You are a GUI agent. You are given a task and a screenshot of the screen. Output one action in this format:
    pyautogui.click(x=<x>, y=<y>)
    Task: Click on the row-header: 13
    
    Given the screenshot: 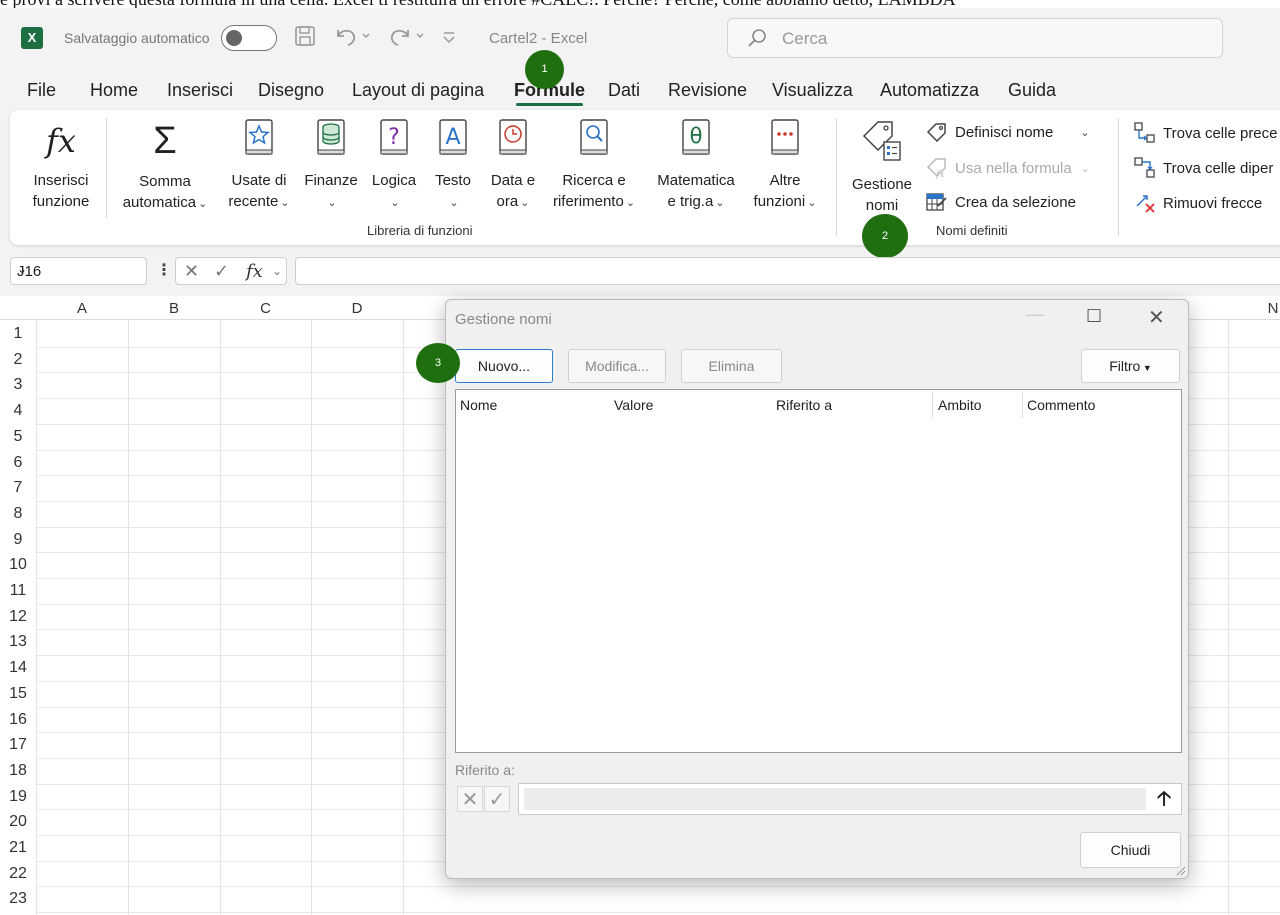 What is the action you would take?
    pyautogui.click(x=18, y=642)
    